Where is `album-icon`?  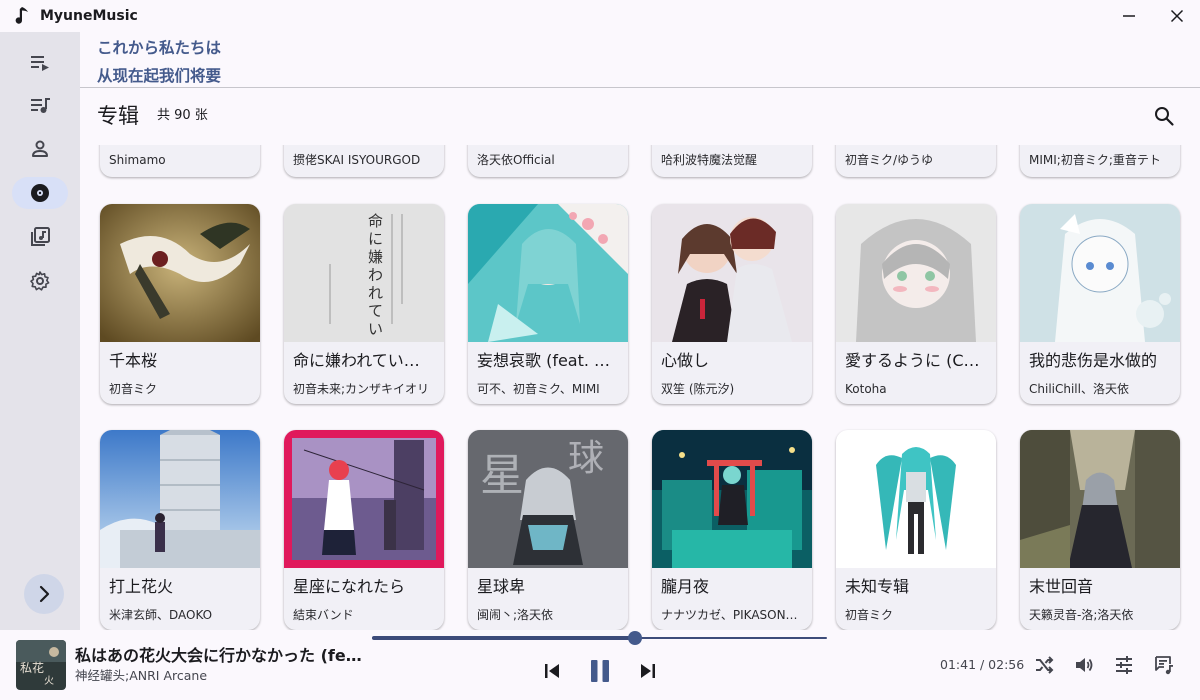
album-icon is located at coordinates (40, 193).